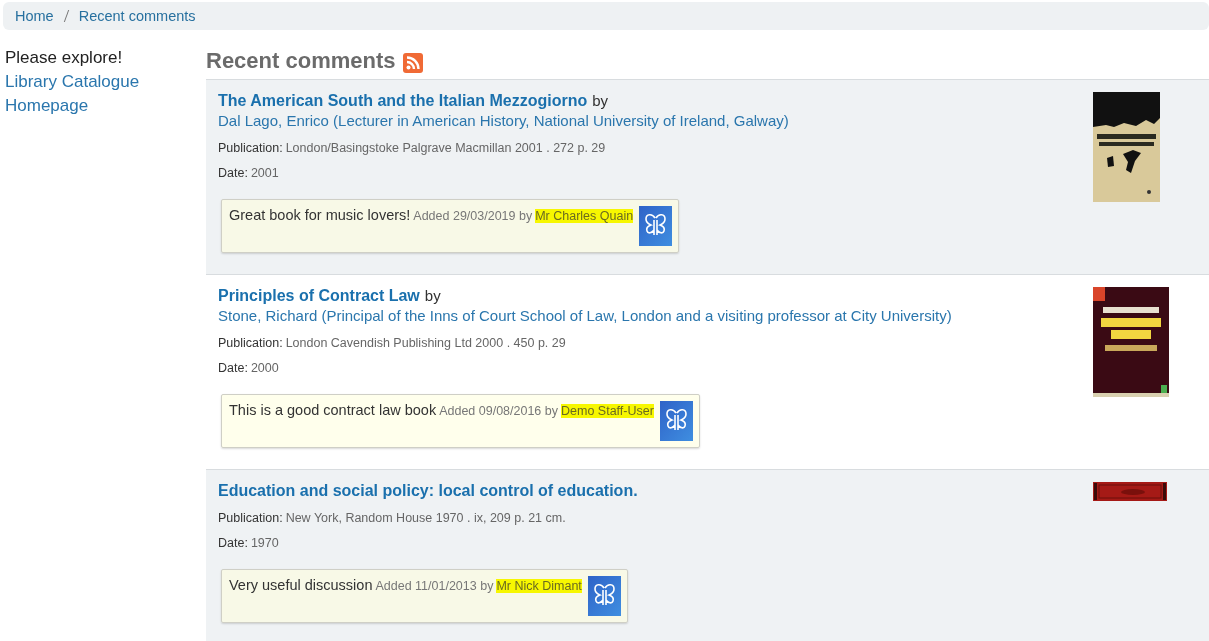 This screenshot has height=641, width=1209. Describe the element at coordinates (539, 586) in the screenshot. I see `user-link: Mr Nick Dimant` at that location.